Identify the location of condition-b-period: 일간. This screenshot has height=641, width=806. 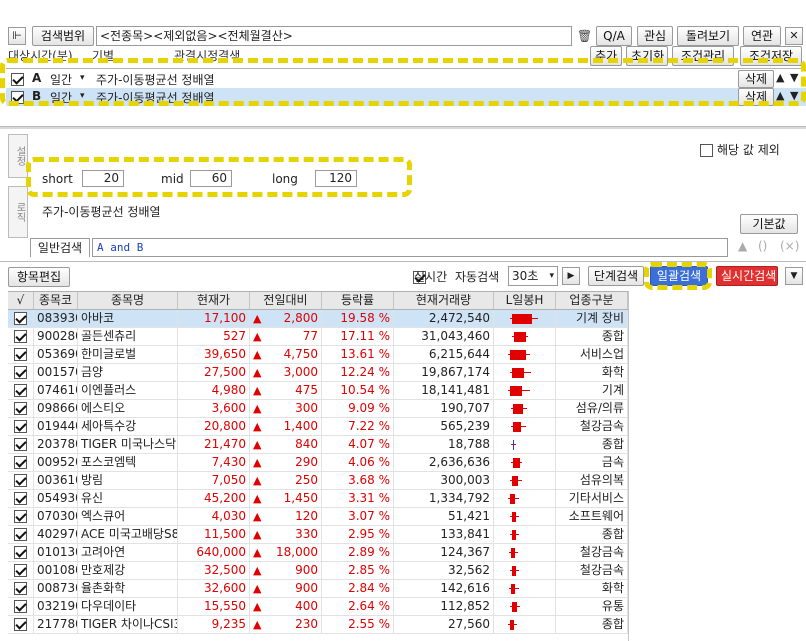
(61, 97).